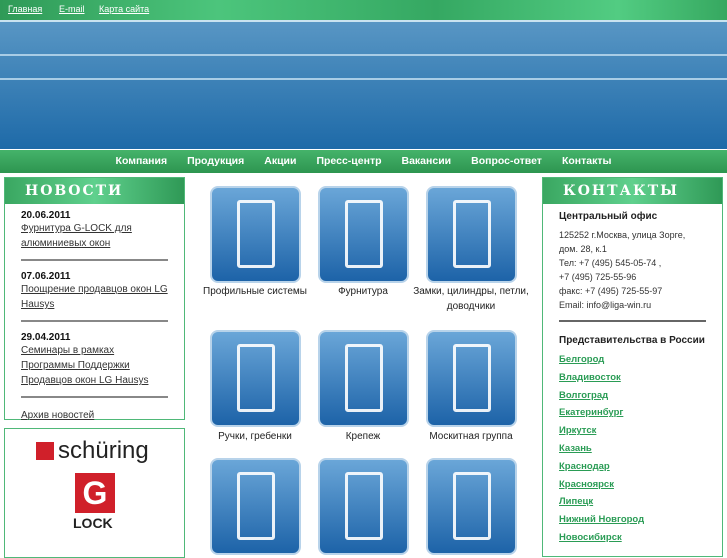  Describe the element at coordinates (632, 467) in the screenshot. I see `city-link: Краснодар` at that location.